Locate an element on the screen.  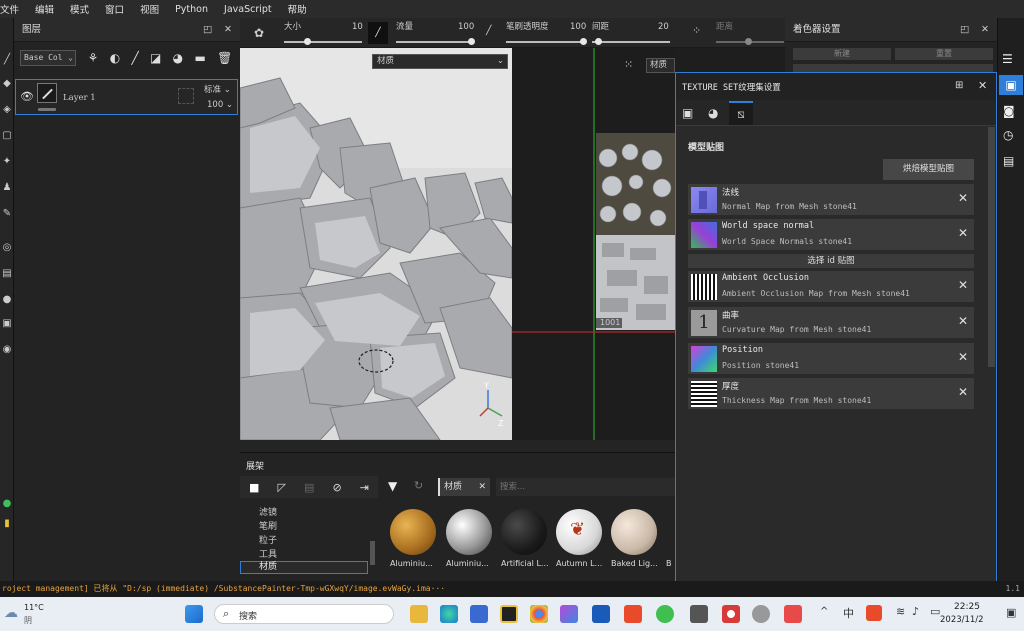
wifi-icon: ≋ is located at coordinates (900, 611).